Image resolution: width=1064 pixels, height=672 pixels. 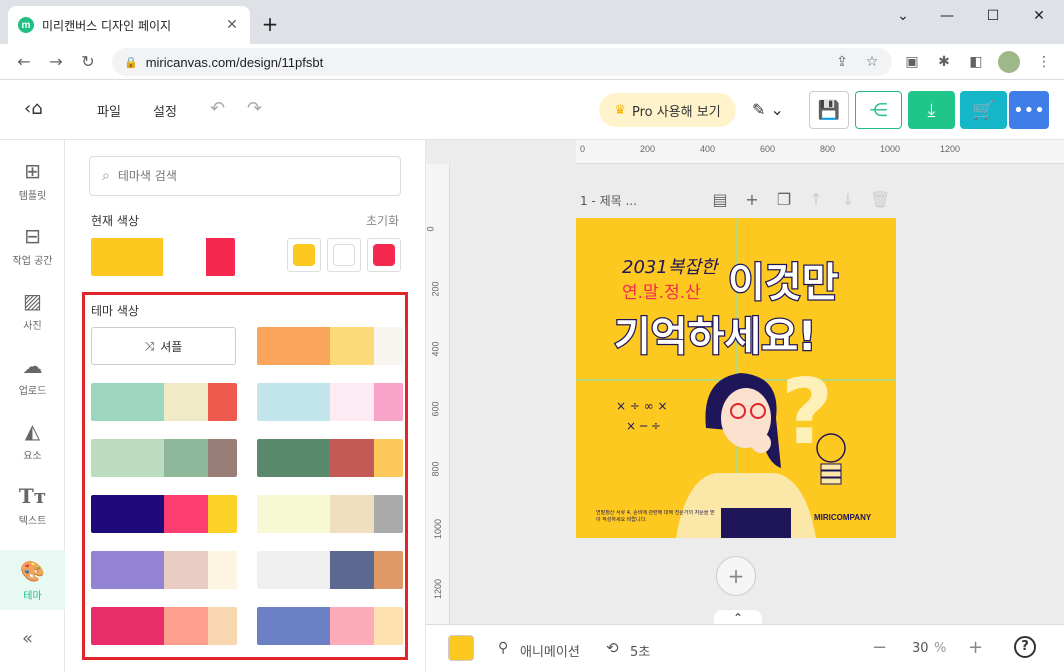 I want to click on move-down-icon: ↓, so click(x=848, y=199).